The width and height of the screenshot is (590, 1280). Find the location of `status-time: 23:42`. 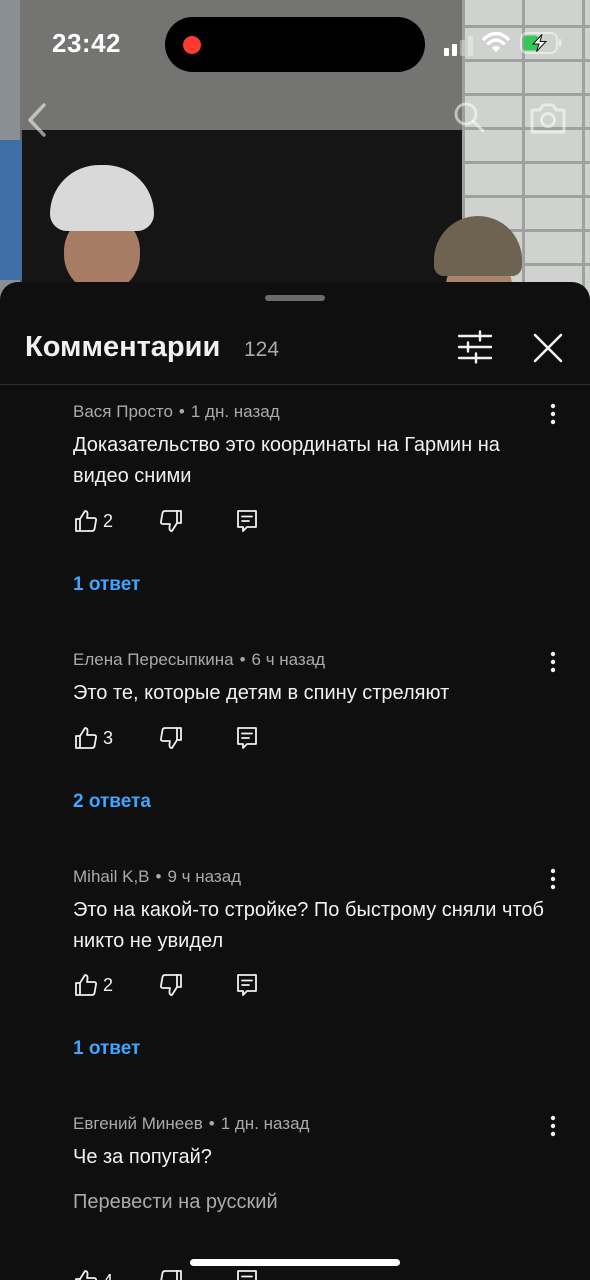

status-time: 23:42 is located at coordinates (86, 43).